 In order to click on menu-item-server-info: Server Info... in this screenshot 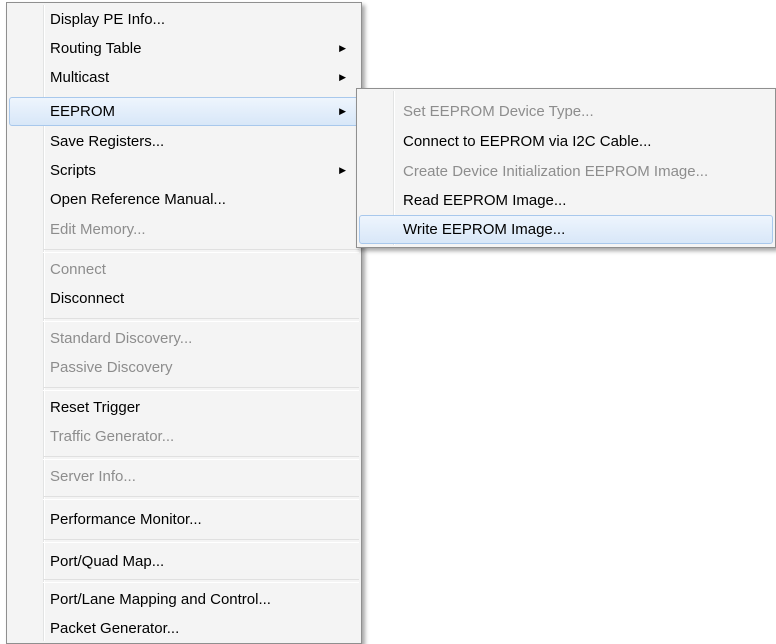, I will do `click(184, 476)`.